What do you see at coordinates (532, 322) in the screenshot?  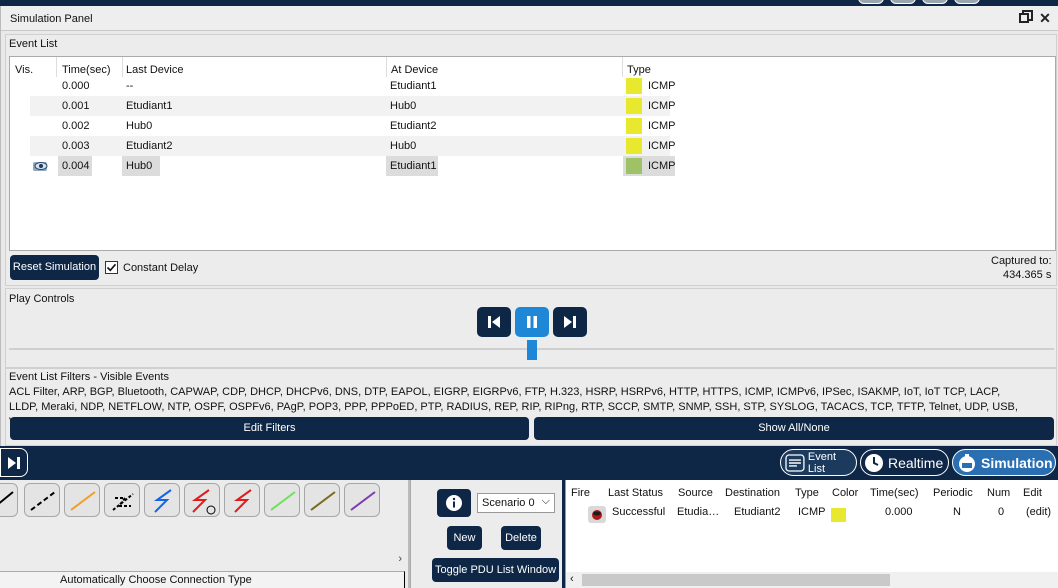 I see `play-pause-button` at bounding box center [532, 322].